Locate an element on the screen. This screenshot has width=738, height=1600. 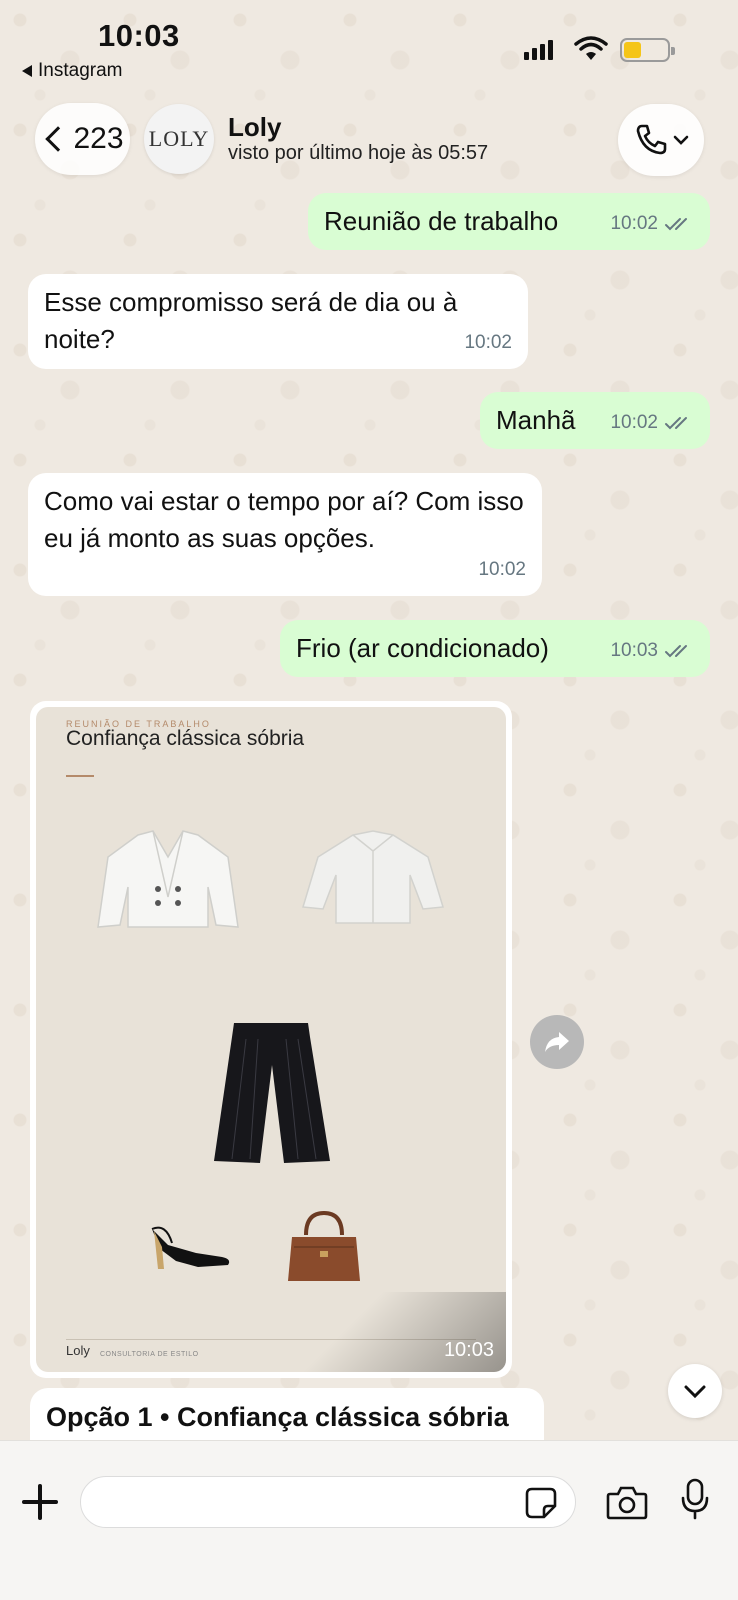
plus-icon is located at coordinates (40, 1502).